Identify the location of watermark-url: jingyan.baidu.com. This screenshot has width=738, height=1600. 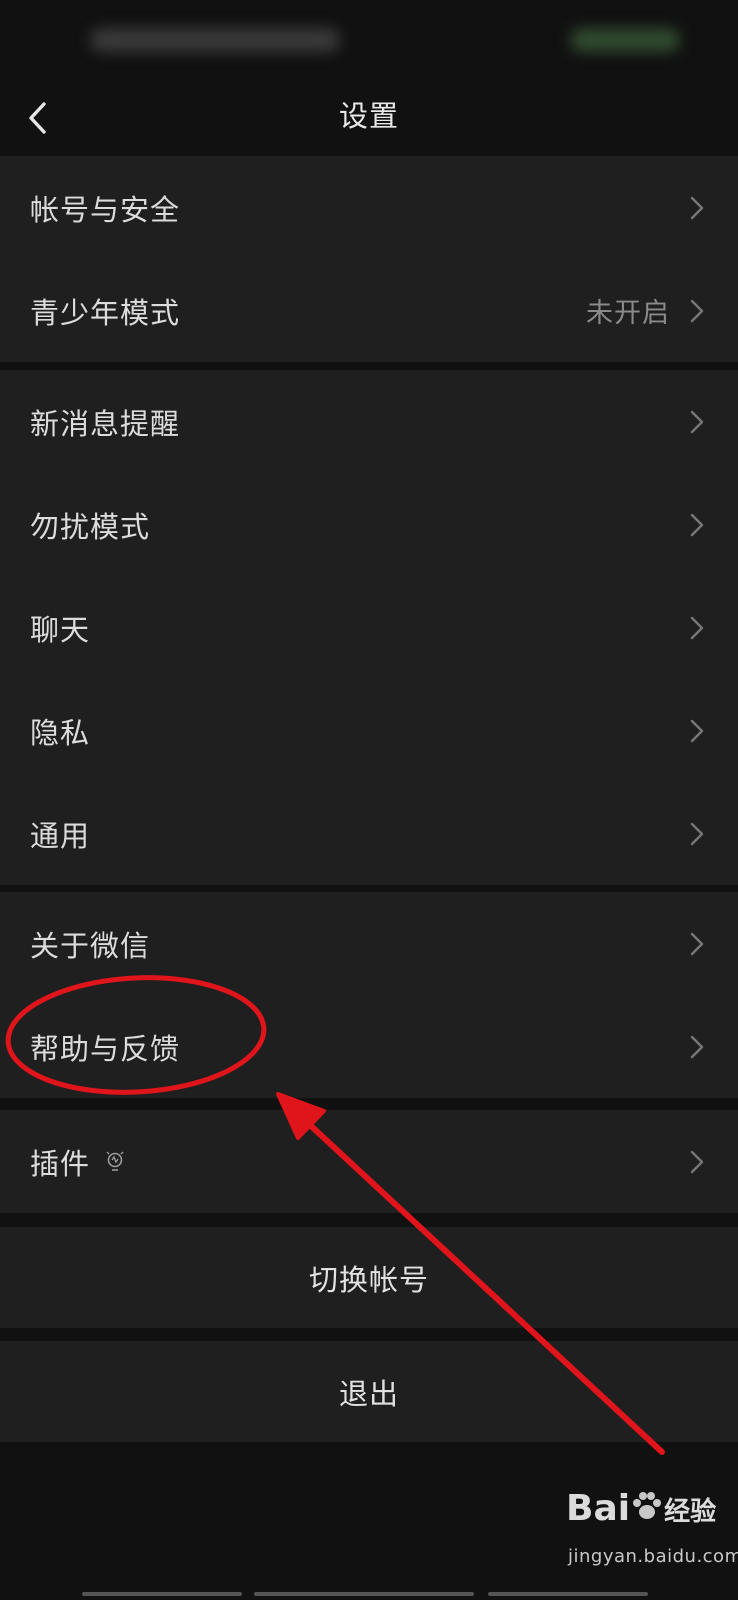
(653, 1556).